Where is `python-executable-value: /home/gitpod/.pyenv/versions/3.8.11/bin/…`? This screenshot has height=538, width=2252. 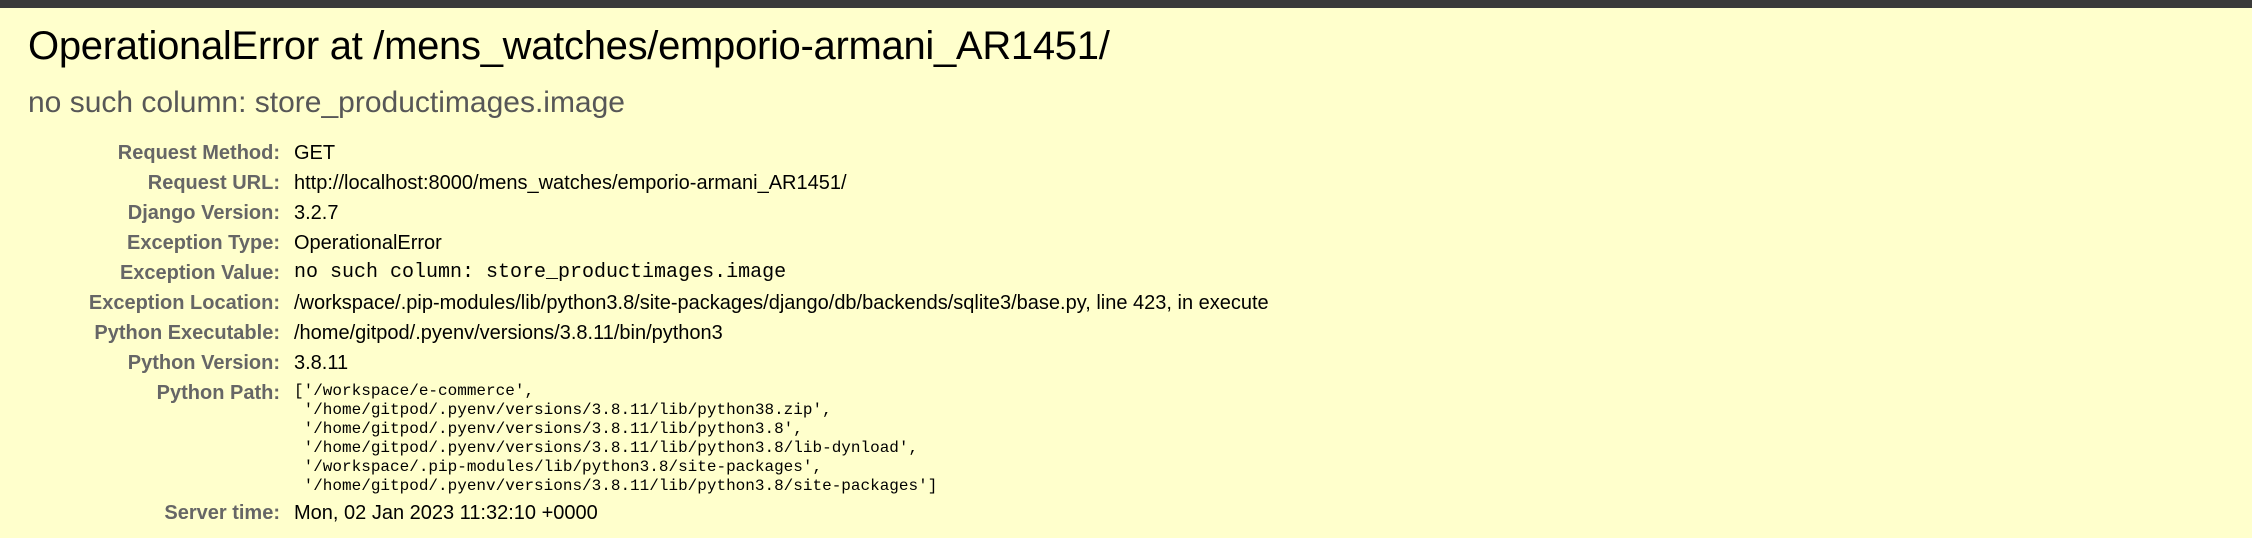
python-executable-value: /home/gitpod/.pyenv/versions/3.8.11/bin/… is located at coordinates (508, 333).